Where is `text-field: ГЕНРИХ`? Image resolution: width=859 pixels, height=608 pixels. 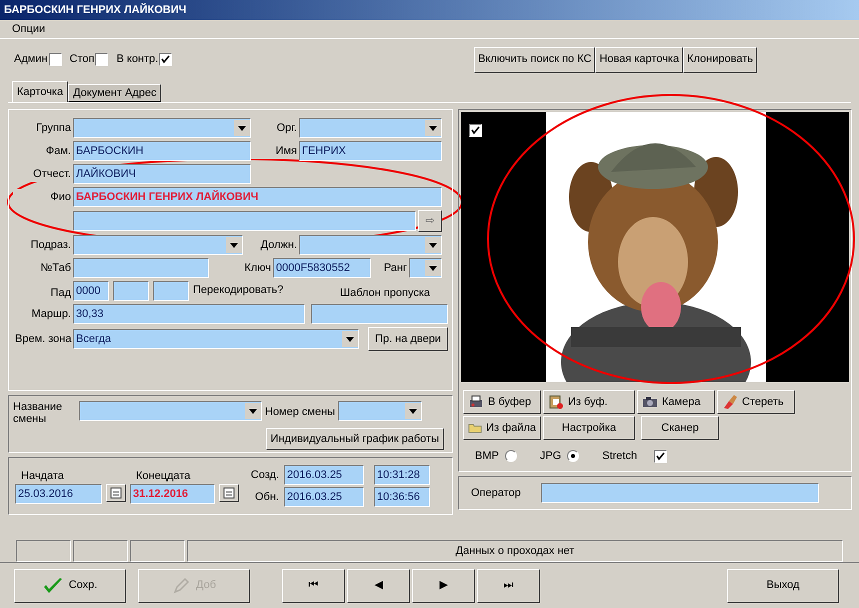 text-field: ГЕНРИХ is located at coordinates (370, 151).